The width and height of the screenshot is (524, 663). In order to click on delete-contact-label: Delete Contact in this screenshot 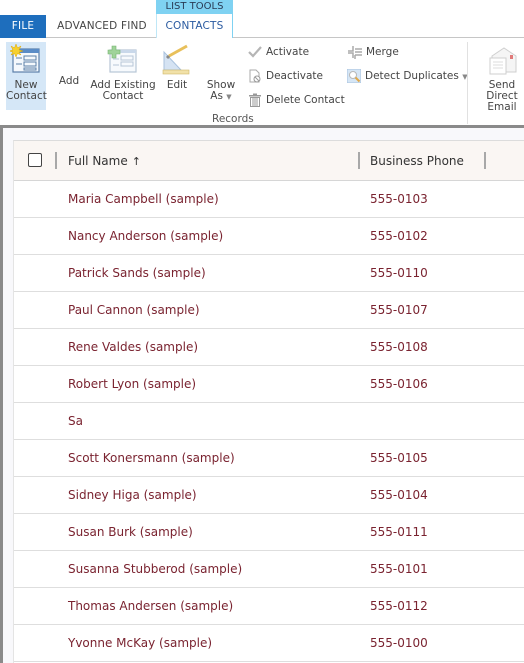, I will do `click(305, 100)`.